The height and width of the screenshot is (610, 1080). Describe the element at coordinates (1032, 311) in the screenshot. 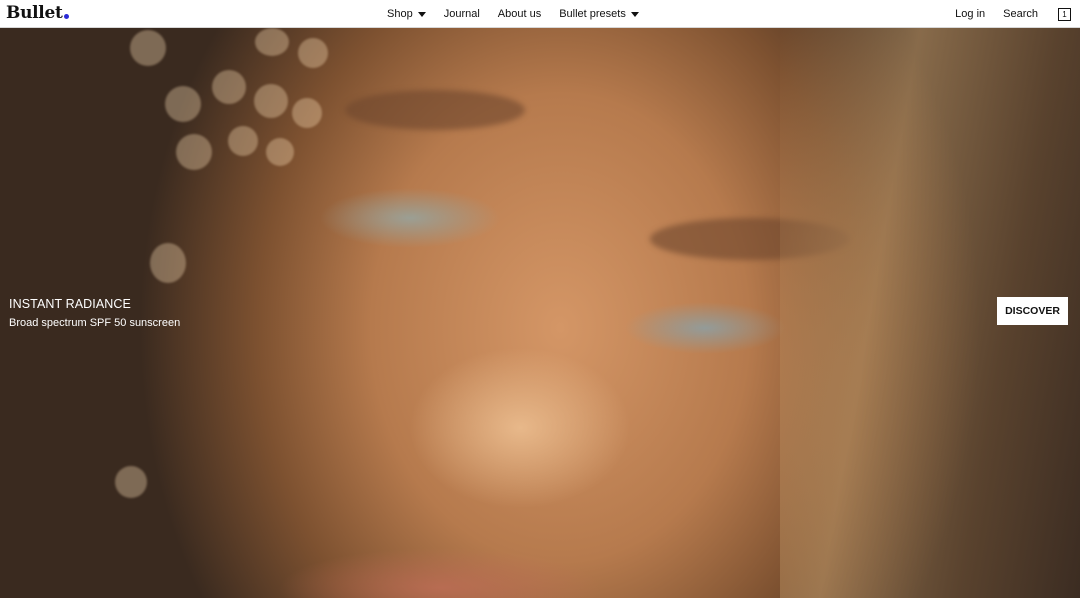

I see `discover-button: DISCOVER` at that location.